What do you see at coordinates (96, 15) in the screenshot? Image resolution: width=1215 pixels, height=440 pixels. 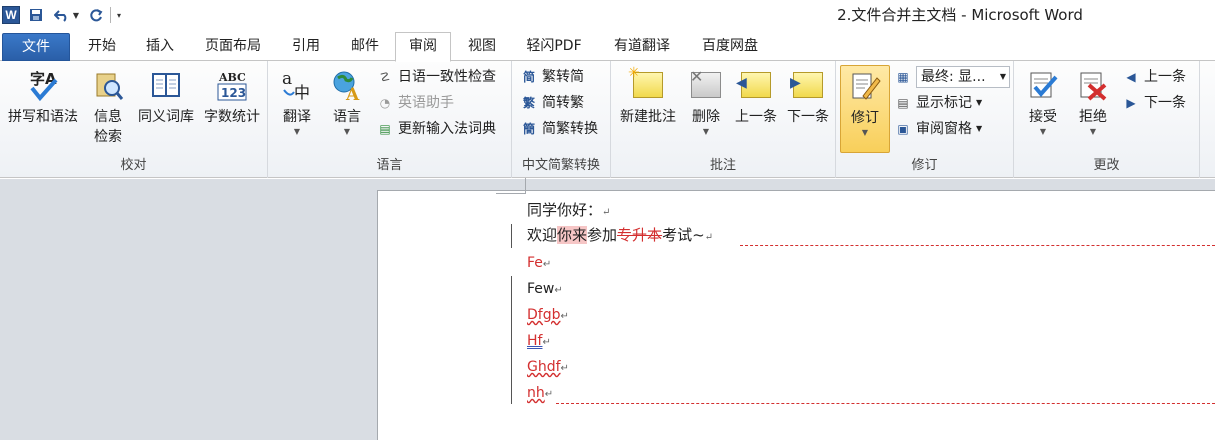 I see `redo-icon` at bounding box center [96, 15].